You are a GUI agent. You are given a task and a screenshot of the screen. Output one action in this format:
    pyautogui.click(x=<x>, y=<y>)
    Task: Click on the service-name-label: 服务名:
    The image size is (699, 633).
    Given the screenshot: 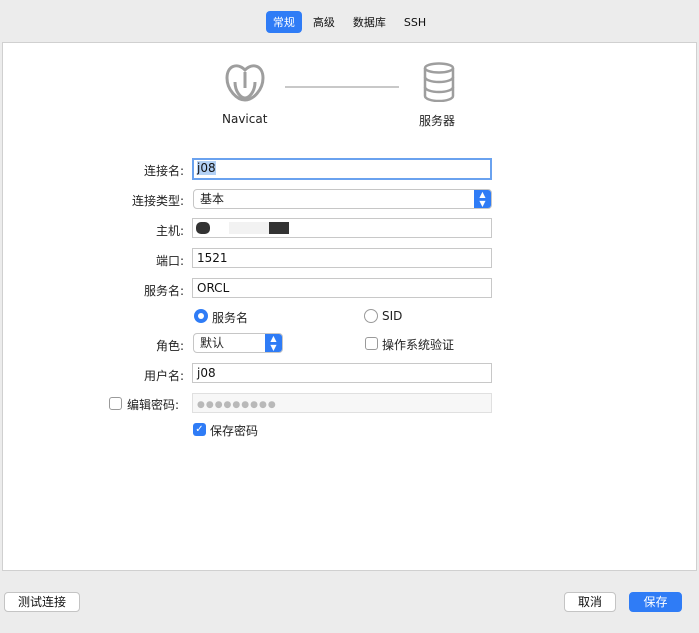 What is the action you would take?
    pyautogui.click(x=163, y=291)
    